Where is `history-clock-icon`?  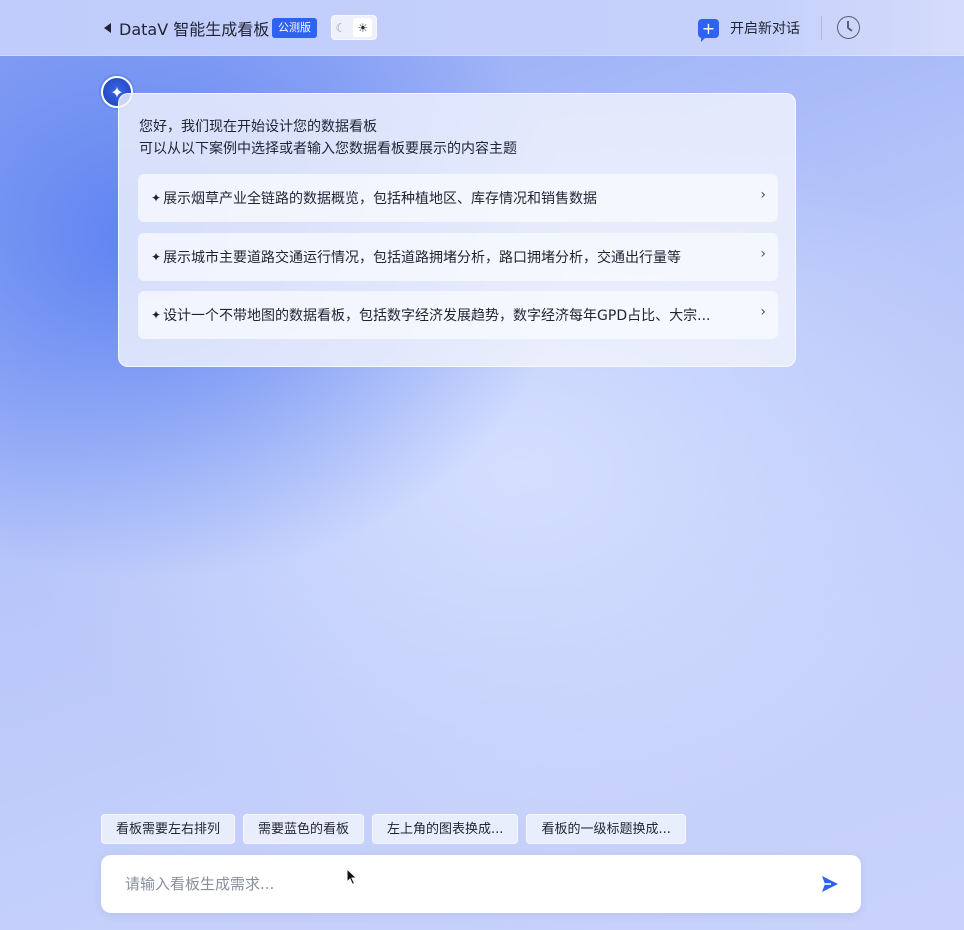
history-clock-icon is located at coordinates (848, 27).